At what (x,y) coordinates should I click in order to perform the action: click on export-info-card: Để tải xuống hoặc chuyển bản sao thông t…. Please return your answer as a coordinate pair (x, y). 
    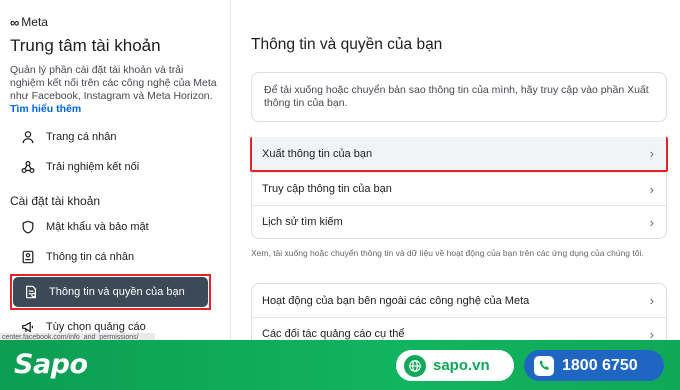
    Looking at the image, I should click on (459, 97).